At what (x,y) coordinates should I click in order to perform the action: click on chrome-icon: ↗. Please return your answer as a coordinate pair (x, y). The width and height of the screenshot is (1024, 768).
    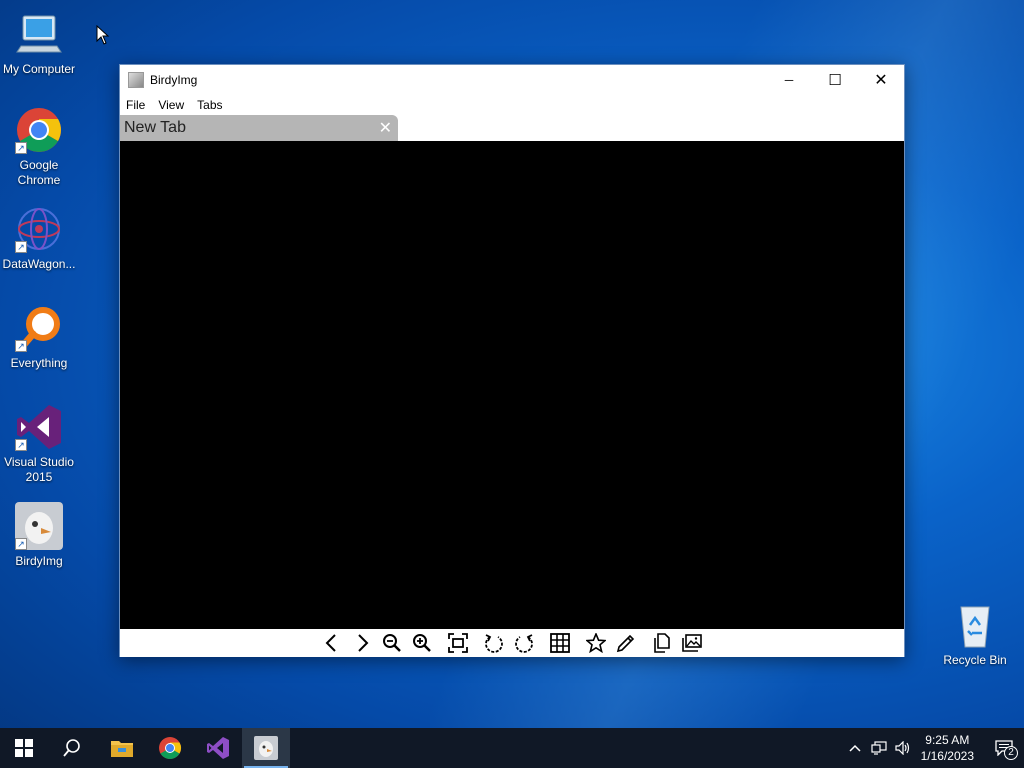
    Looking at the image, I should click on (39, 130).